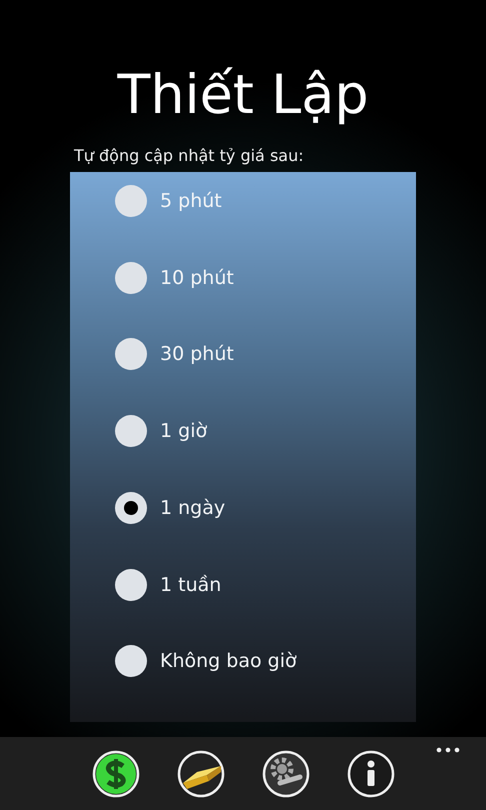  I want to click on settings-button, so click(286, 774).